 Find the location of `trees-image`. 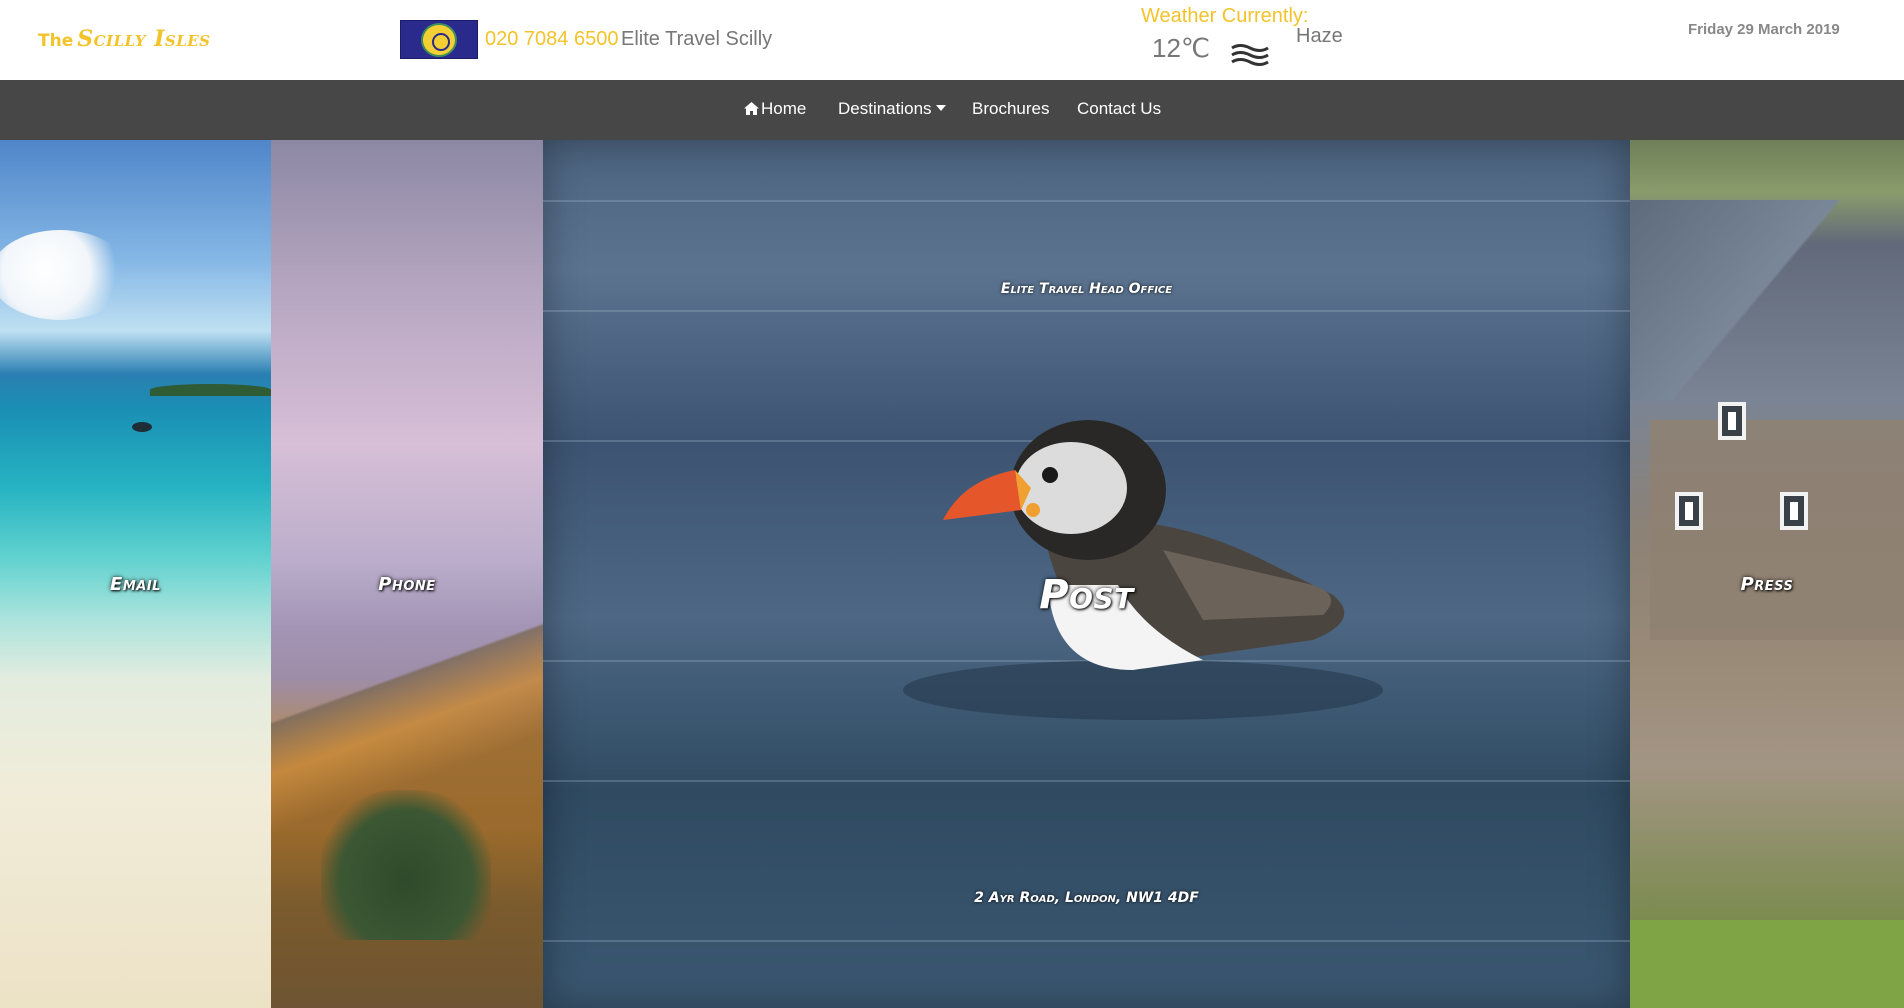

trees-image is located at coordinates (406, 865).